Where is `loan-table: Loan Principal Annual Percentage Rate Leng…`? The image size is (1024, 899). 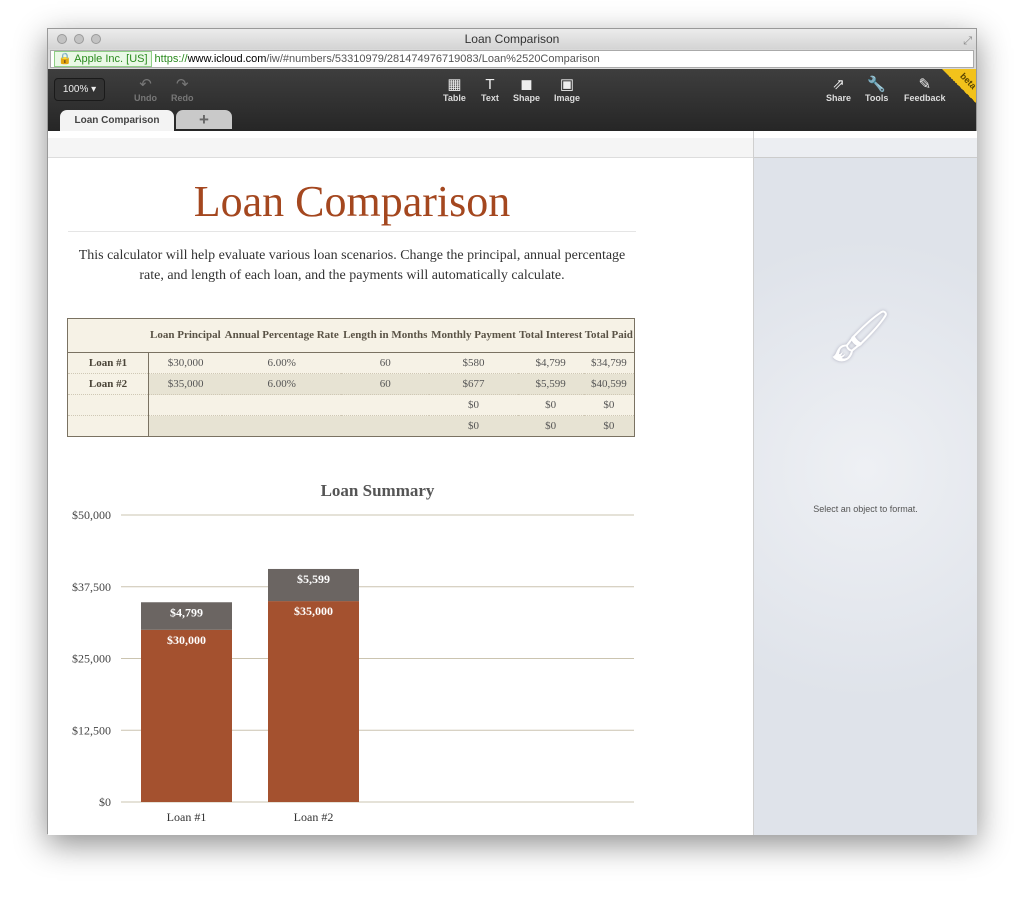 loan-table: Loan Principal Annual Percentage Rate Leng… is located at coordinates (351, 377).